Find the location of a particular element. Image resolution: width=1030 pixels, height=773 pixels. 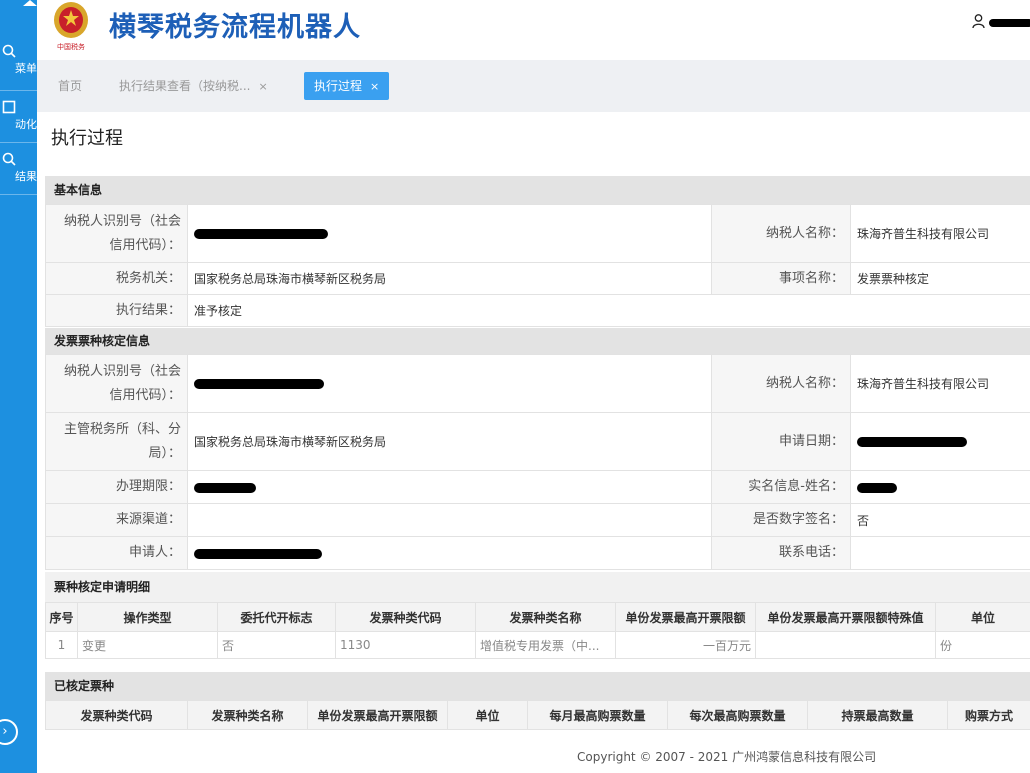

result-label: 执行结果： is located at coordinates (116, 310).